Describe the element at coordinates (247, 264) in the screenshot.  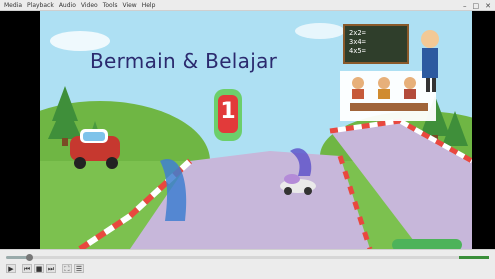
I see `player-controls: ▶ ⏮ ■ ⏭ ⛶ ☰` at that location.